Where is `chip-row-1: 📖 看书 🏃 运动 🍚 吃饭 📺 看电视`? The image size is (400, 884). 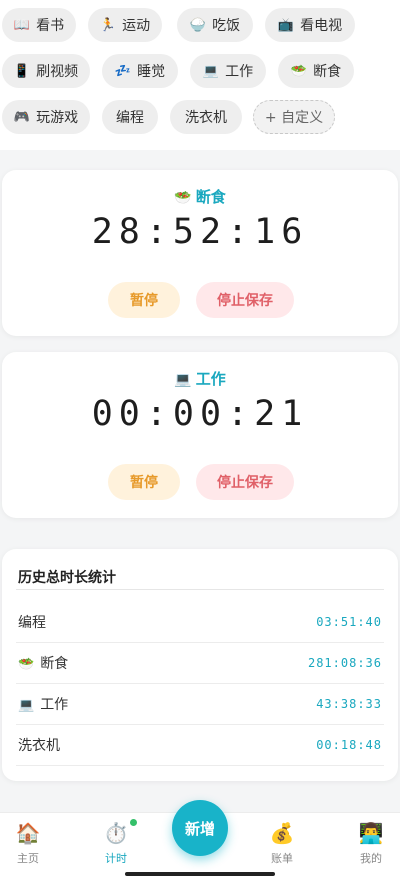 chip-row-1: 📖 看书 🏃 运动 🍚 吃饭 📺 看电视 is located at coordinates (200, 31).